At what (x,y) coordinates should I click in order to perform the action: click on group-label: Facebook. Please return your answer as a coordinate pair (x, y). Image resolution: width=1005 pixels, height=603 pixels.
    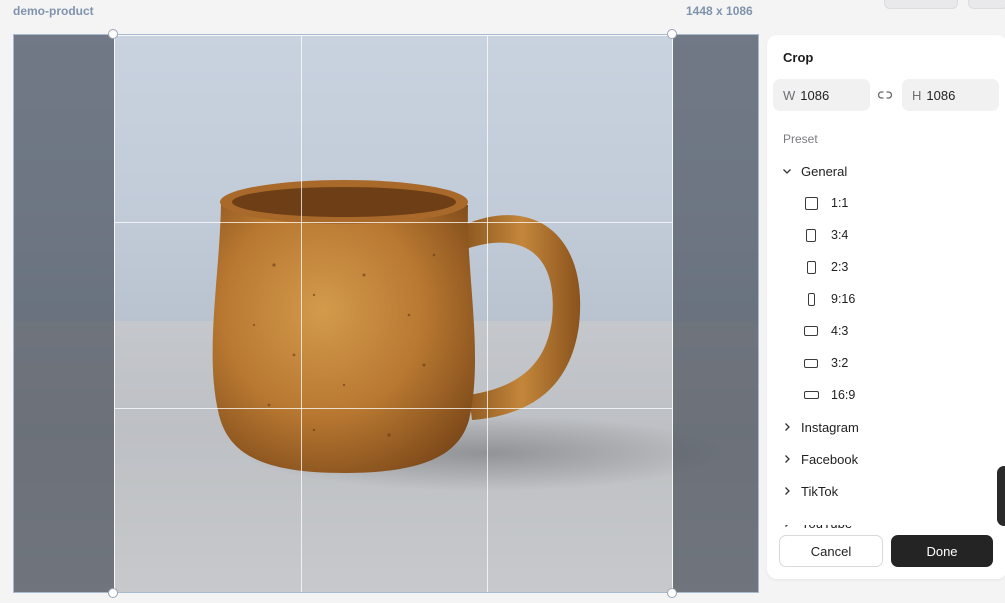
    Looking at the image, I should click on (830, 459).